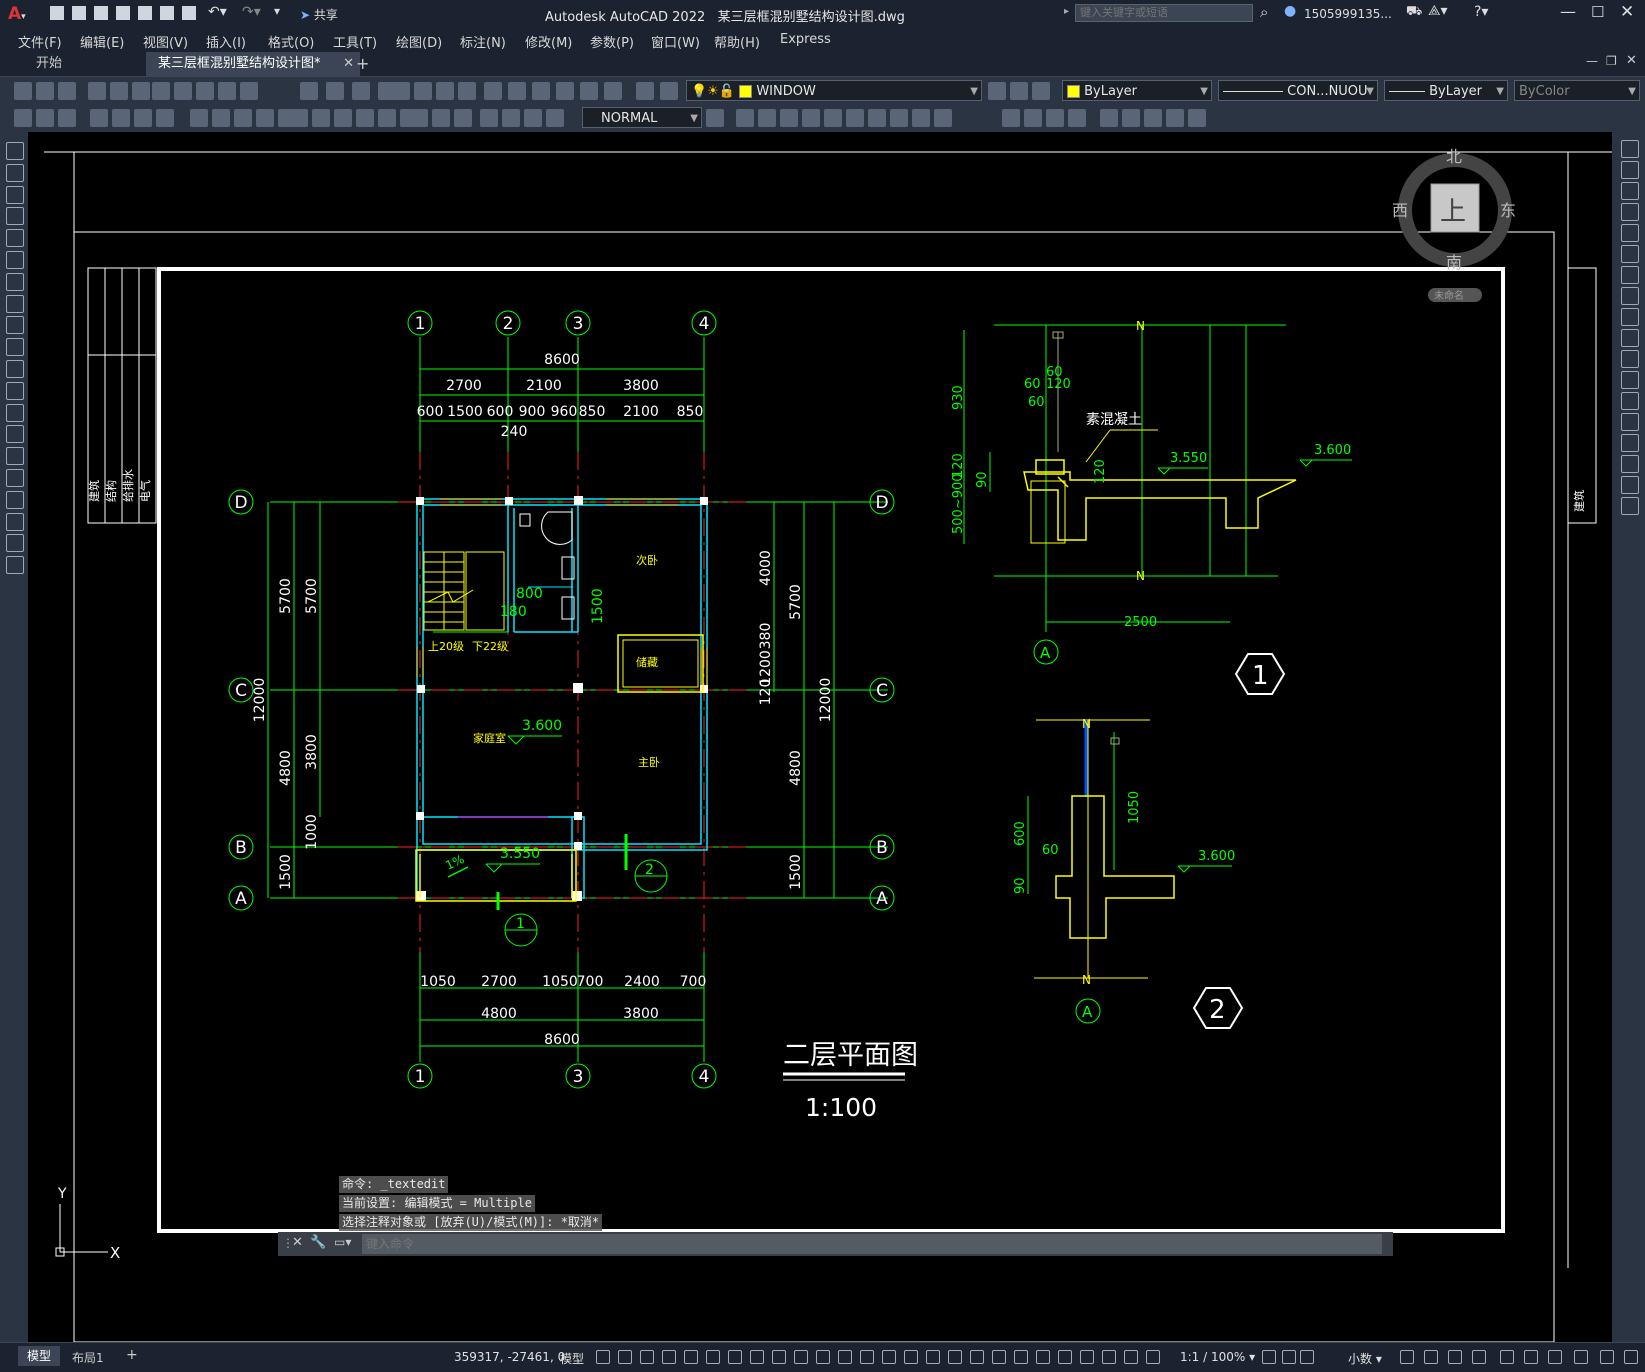 The image size is (1645, 1372). Describe the element at coordinates (675, 41) in the screenshot. I see `menu-item-10: 窗口(W)` at that location.